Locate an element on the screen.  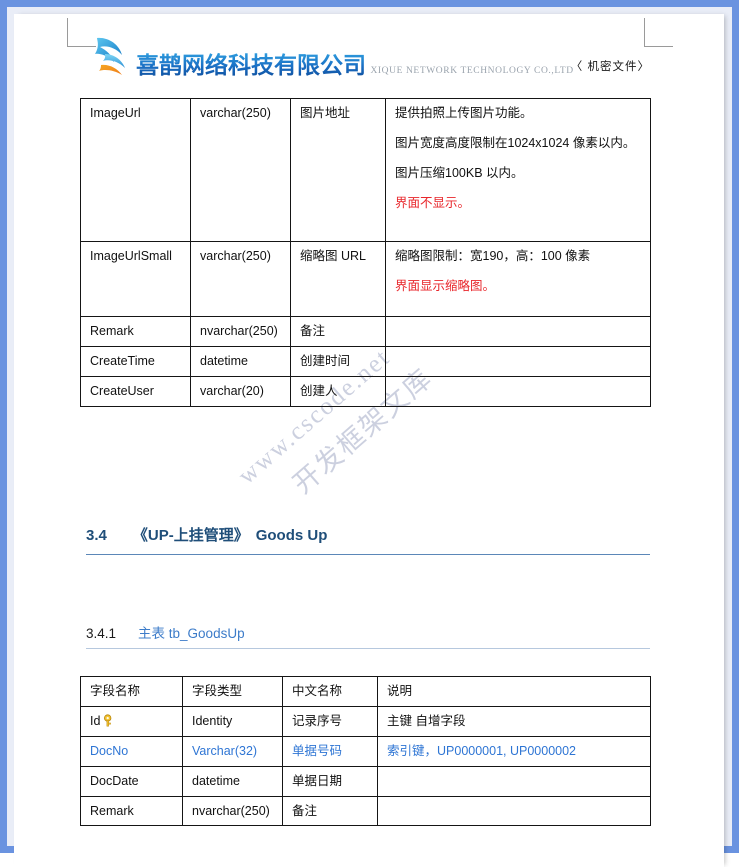
heading-number: 3.4 is located at coordinates (96, 535).